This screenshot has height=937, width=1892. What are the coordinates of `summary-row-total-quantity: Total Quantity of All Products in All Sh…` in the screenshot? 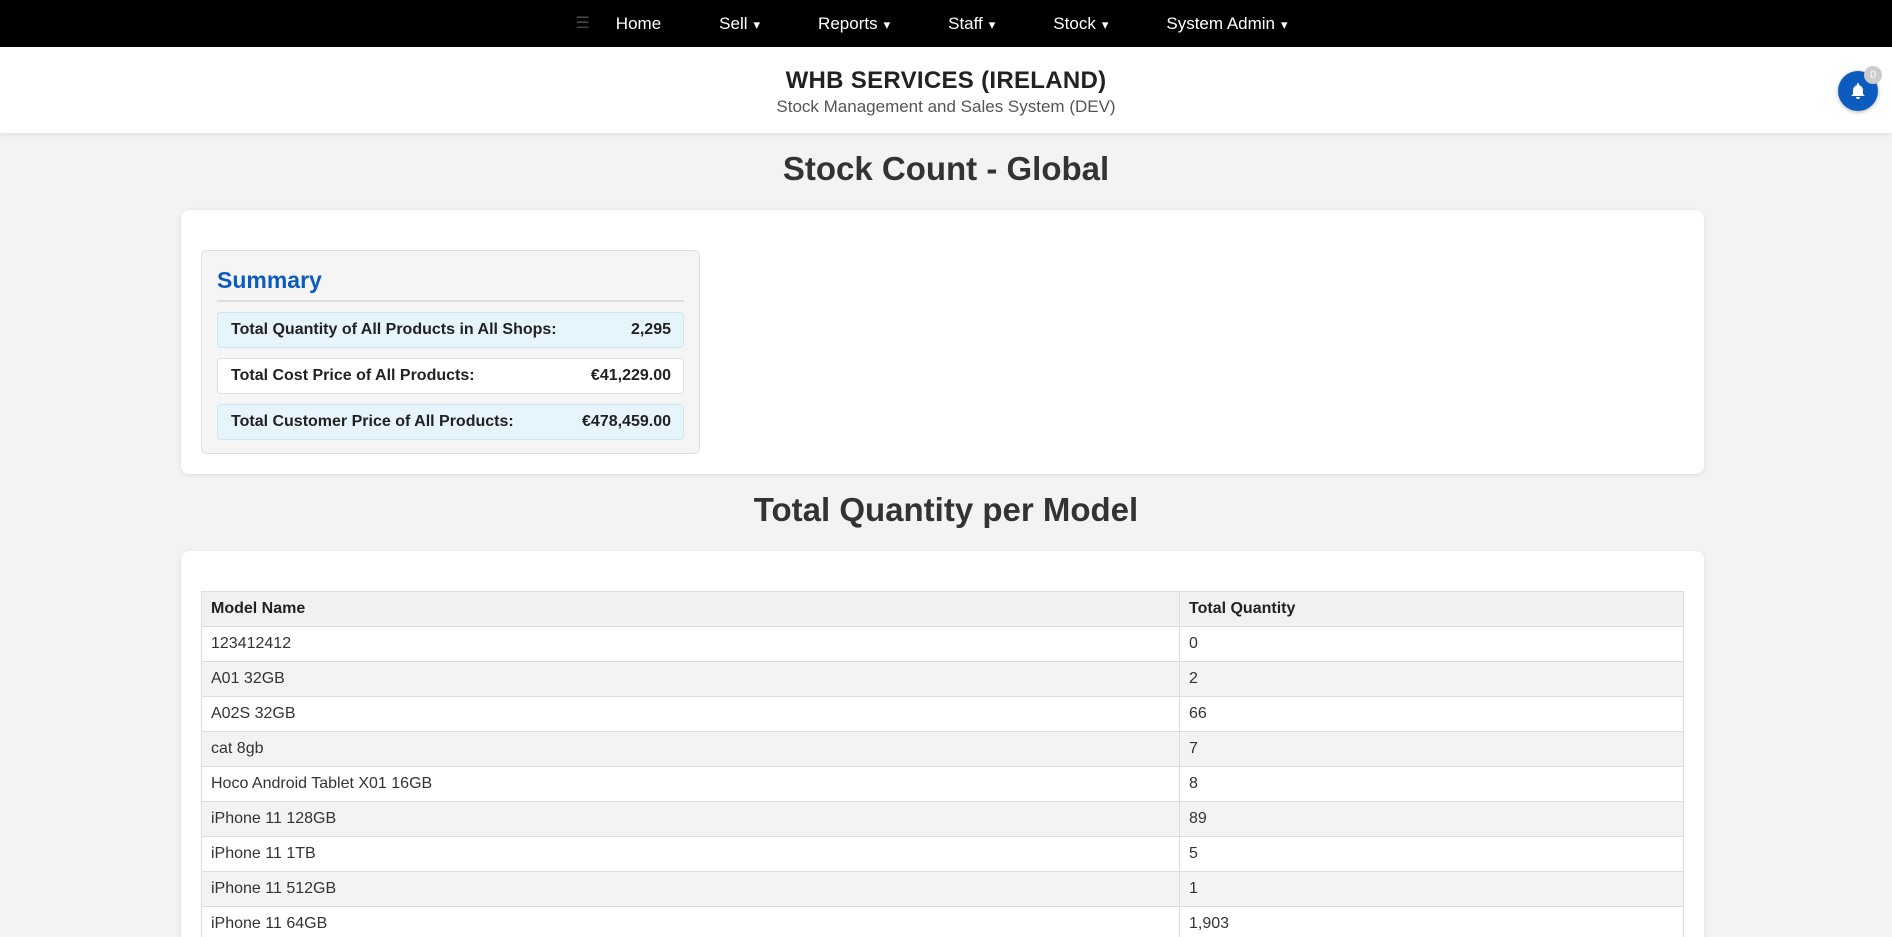 It's located at (450, 330).